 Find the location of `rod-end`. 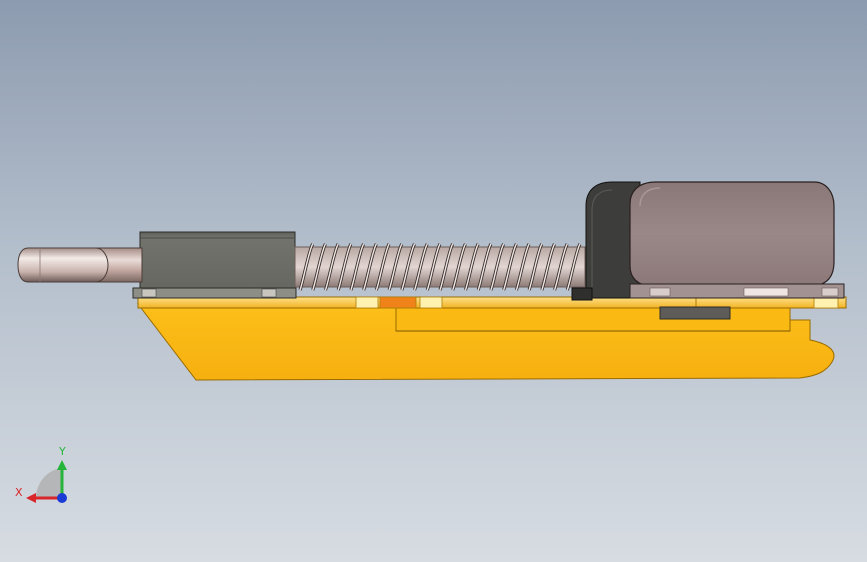

rod-end is located at coordinates (80, 265).